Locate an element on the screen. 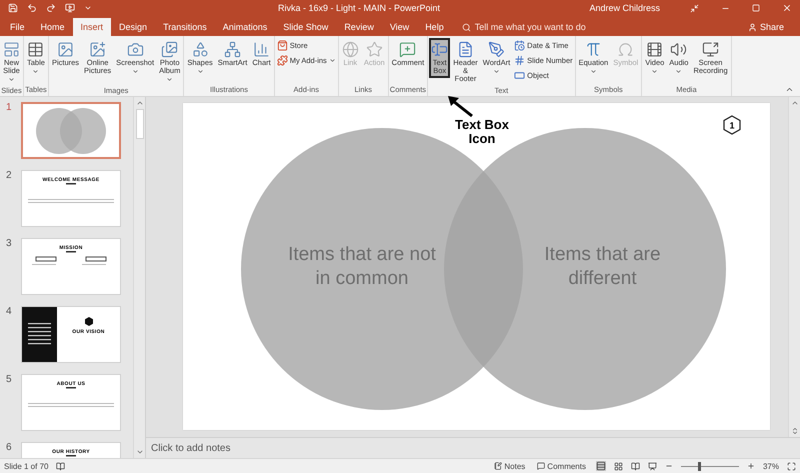 The image size is (800, 473). picture-icon is located at coordinates (65, 49).